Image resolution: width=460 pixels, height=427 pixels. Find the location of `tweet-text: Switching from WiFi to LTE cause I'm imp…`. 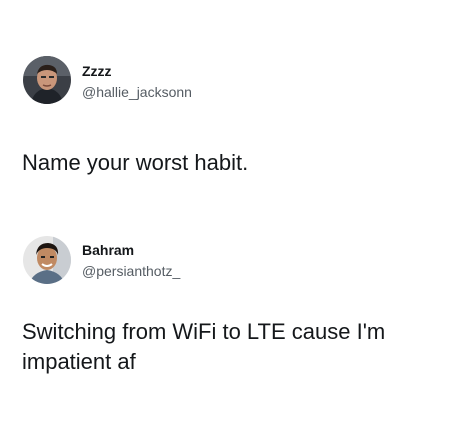

tweet-text: Switching from WiFi to LTE cause I'm imp… is located at coordinates (204, 346).